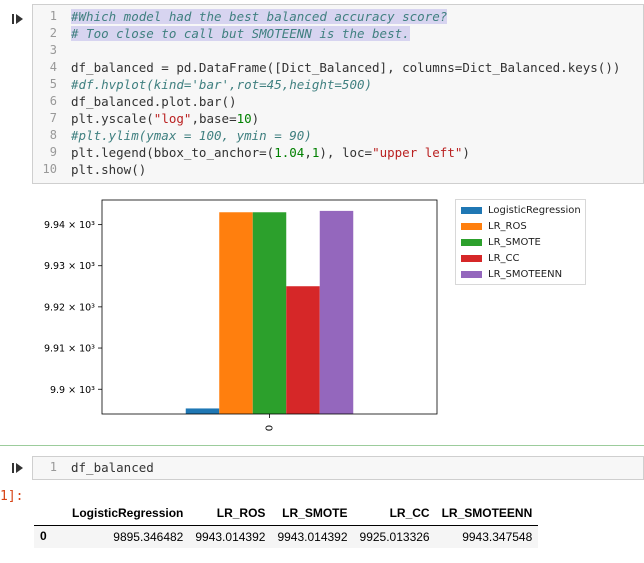 The width and height of the screenshot is (644, 563). I want to click on code-line: df_balanced.plot.bar(), so click(357, 101).